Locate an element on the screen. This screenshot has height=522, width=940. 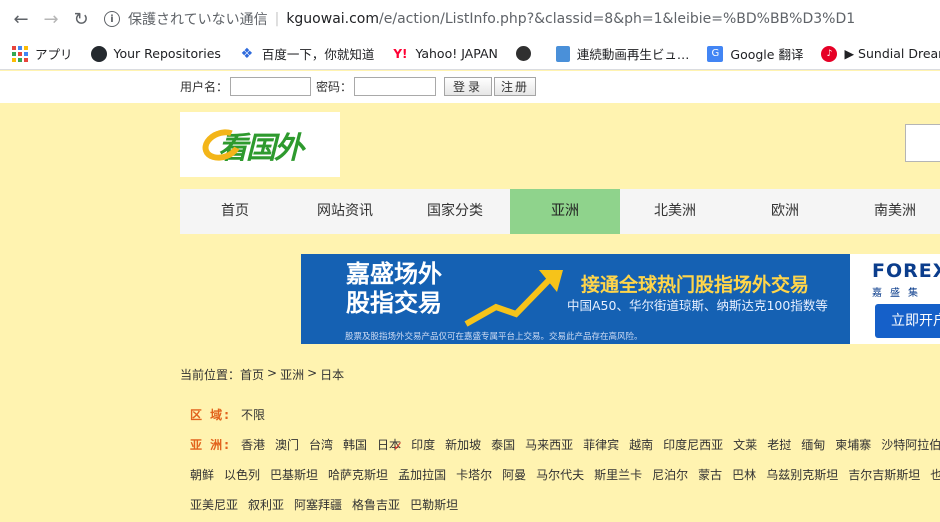
country-option: 乌兹别克斯坦 is located at coordinates (802, 474).